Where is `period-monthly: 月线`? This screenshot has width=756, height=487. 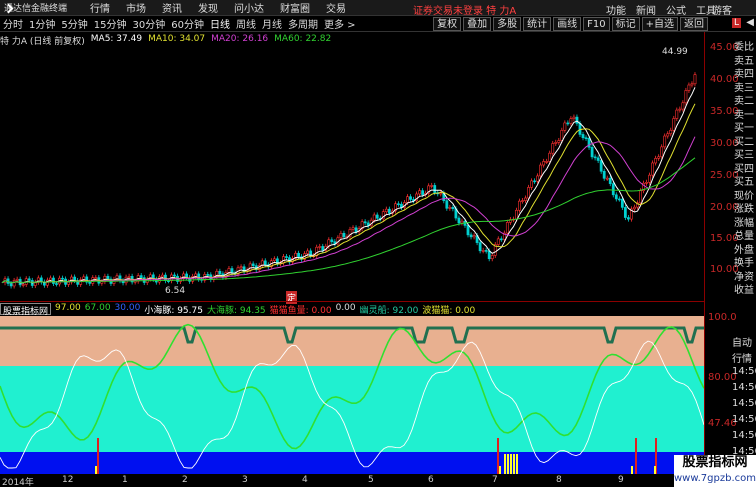
period-monthly: 月线 is located at coordinates (272, 23).